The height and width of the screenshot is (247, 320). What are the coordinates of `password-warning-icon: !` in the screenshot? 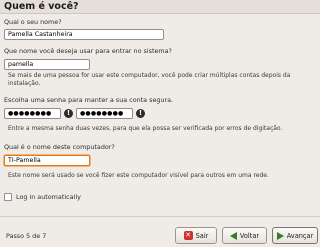 It's located at (68, 113).